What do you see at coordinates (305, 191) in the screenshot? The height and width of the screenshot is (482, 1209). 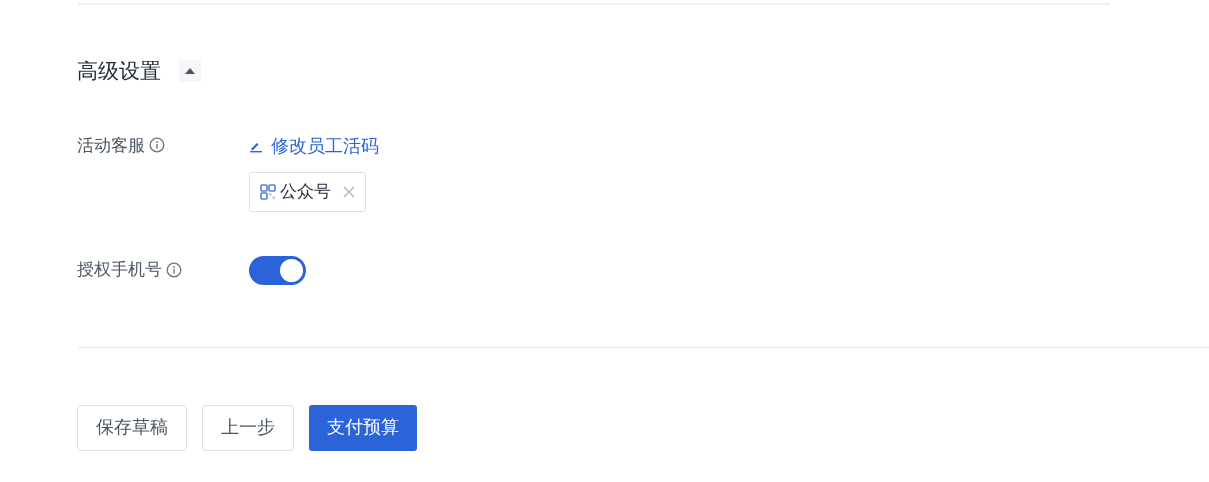 I see `tag-label: 公众号` at bounding box center [305, 191].